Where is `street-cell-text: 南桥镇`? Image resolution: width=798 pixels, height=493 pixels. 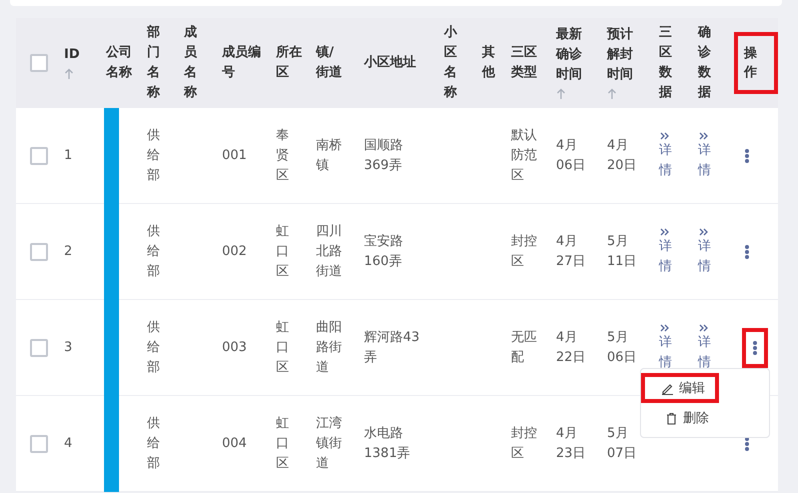
street-cell-text: 南桥镇 is located at coordinates (329, 155).